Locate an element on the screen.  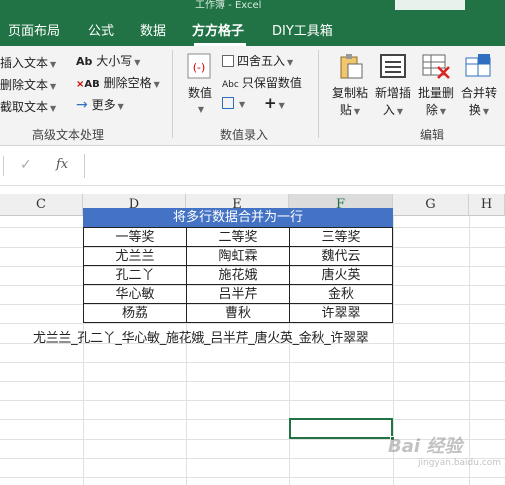
table-cell: 施花娥 is located at coordinates (238, 275).